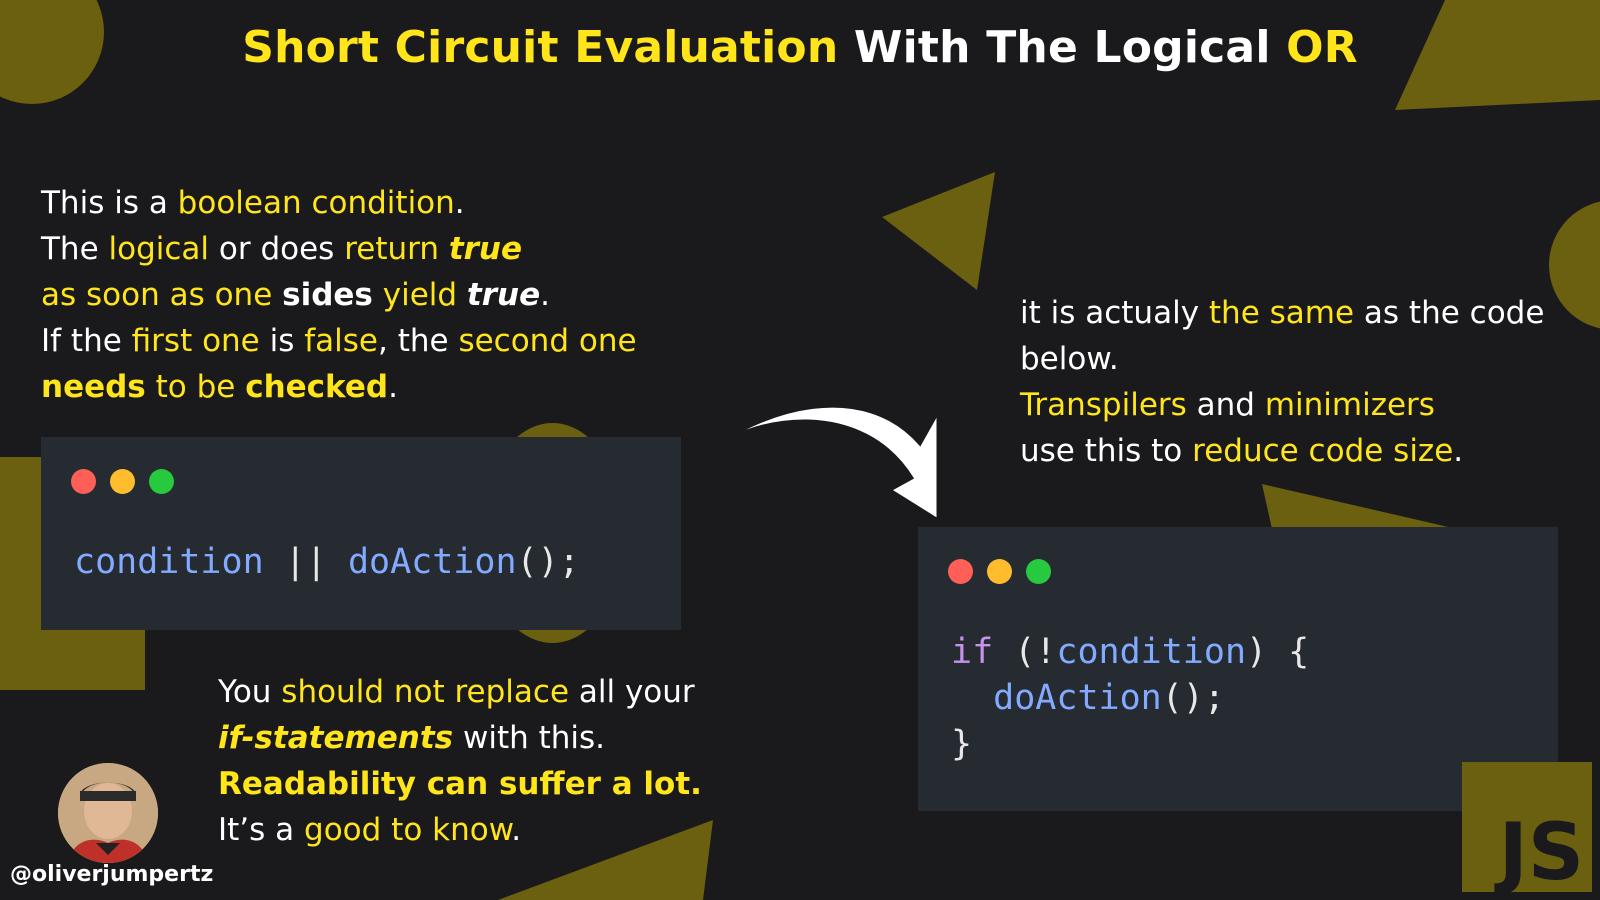 Image resolution: width=1600 pixels, height=900 pixels. Describe the element at coordinates (540, 47) in the screenshot. I see `title-part-1: Short Circuit Evaluation` at that location.